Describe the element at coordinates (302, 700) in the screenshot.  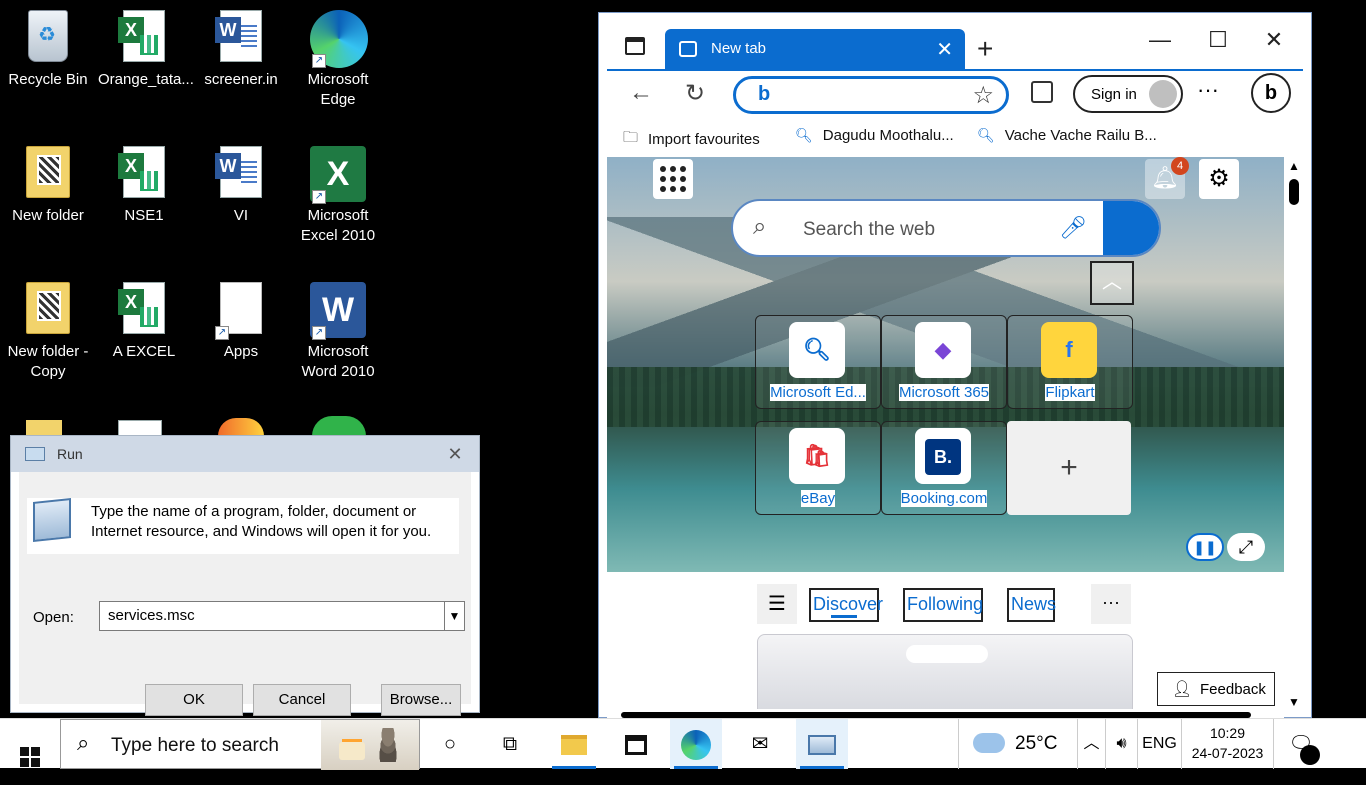
I see `cancel-button: Cancel` at that location.